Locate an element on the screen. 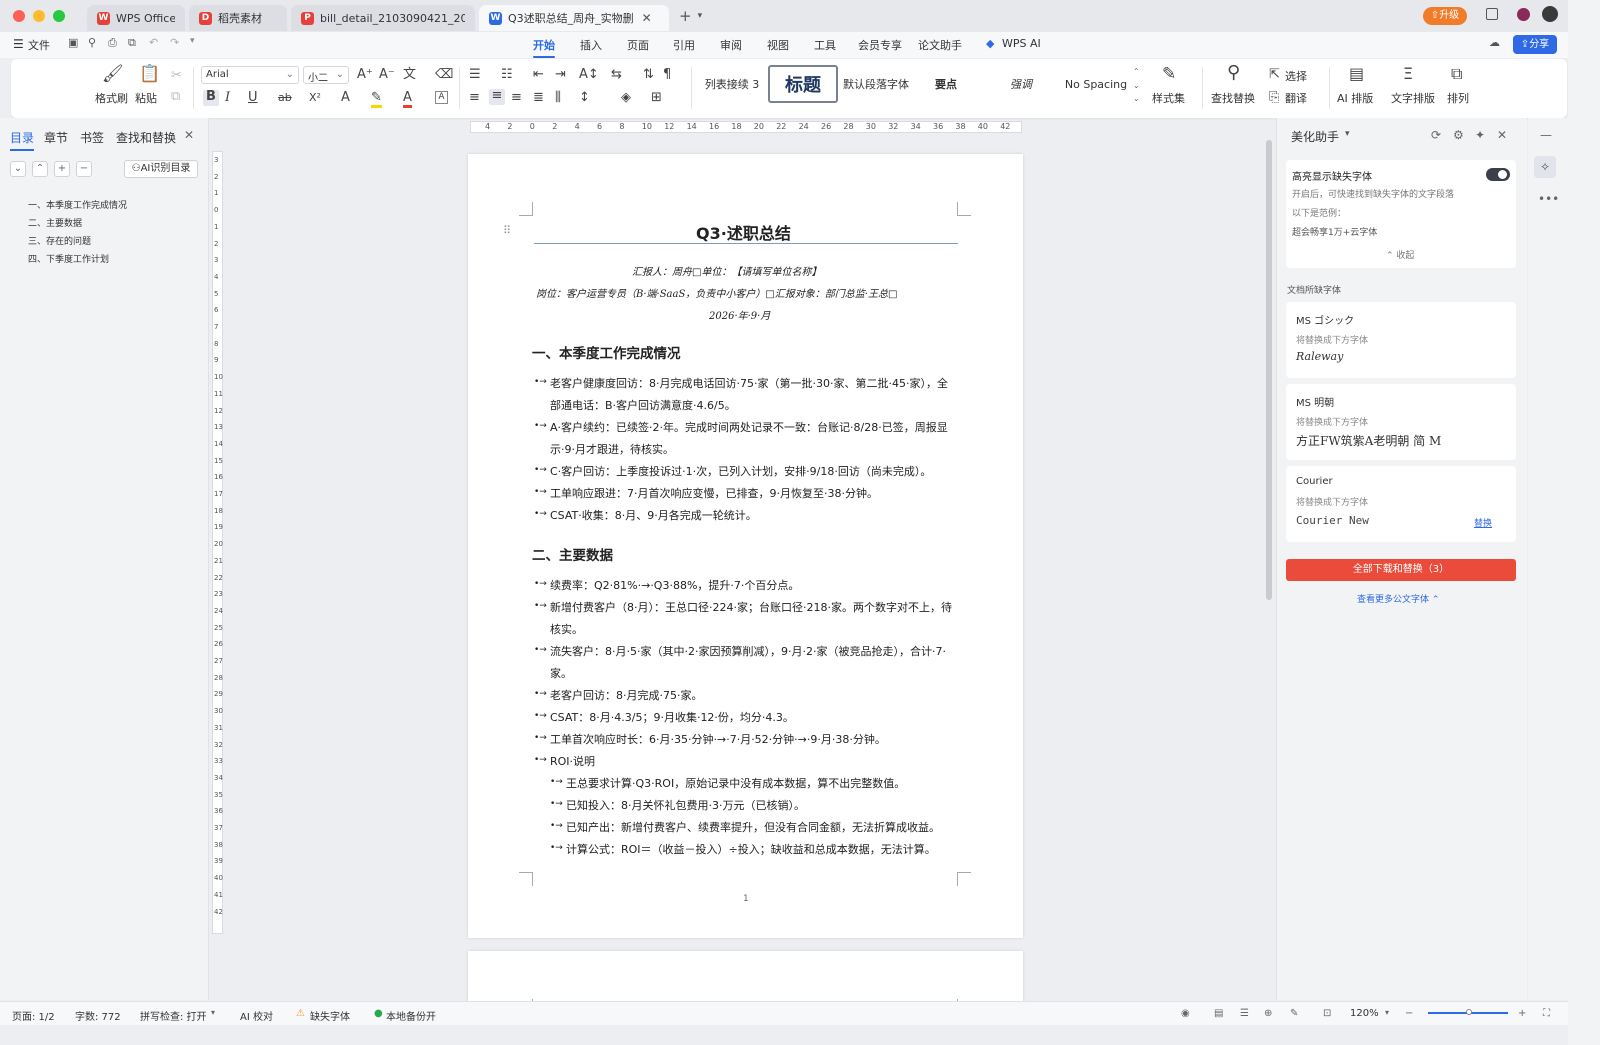 Image resolution: width=1600 pixels, height=1045 pixels. backup-status: 本地备份开 is located at coordinates (411, 1015).